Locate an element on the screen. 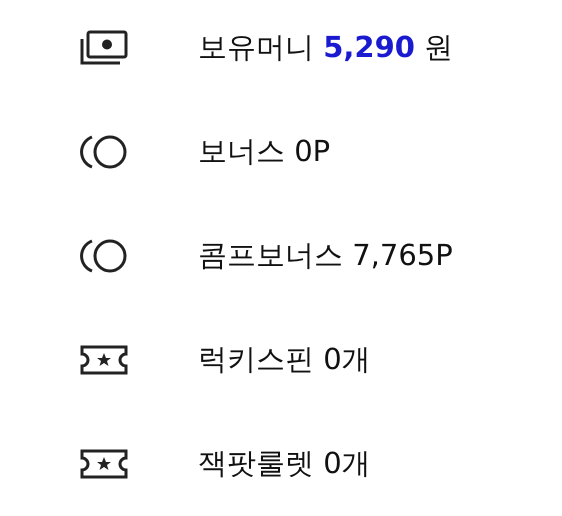 The height and width of the screenshot is (516, 562). asset-label: 럭키스핀 0개 is located at coordinates (284, 359).